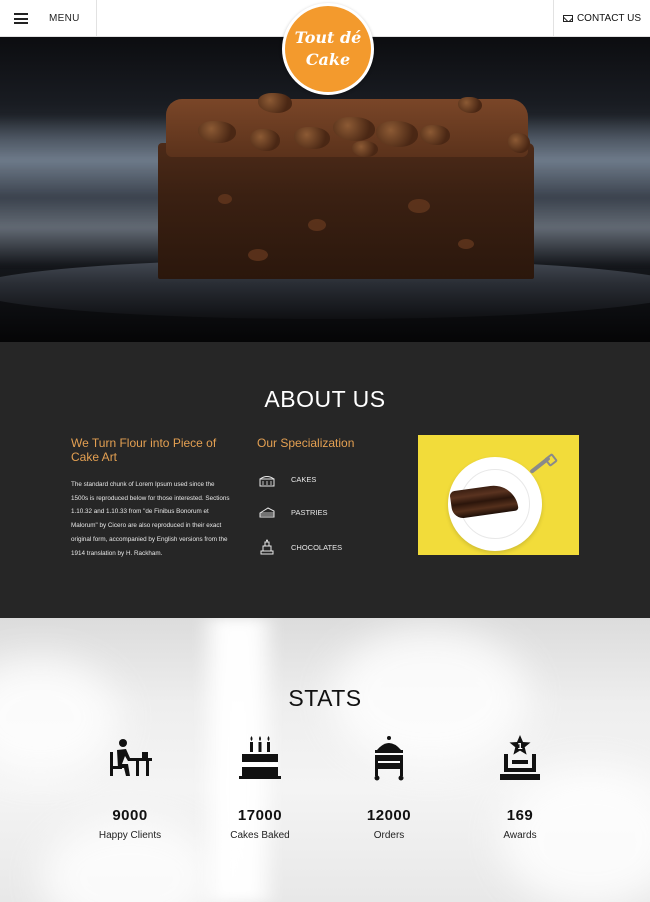 Image resolution: width=650 pixels, height=902 pixels. Describe the element at coordinates (609, 18) in the screenshot. I see `contact-us-label: CONTACT US` at that location.